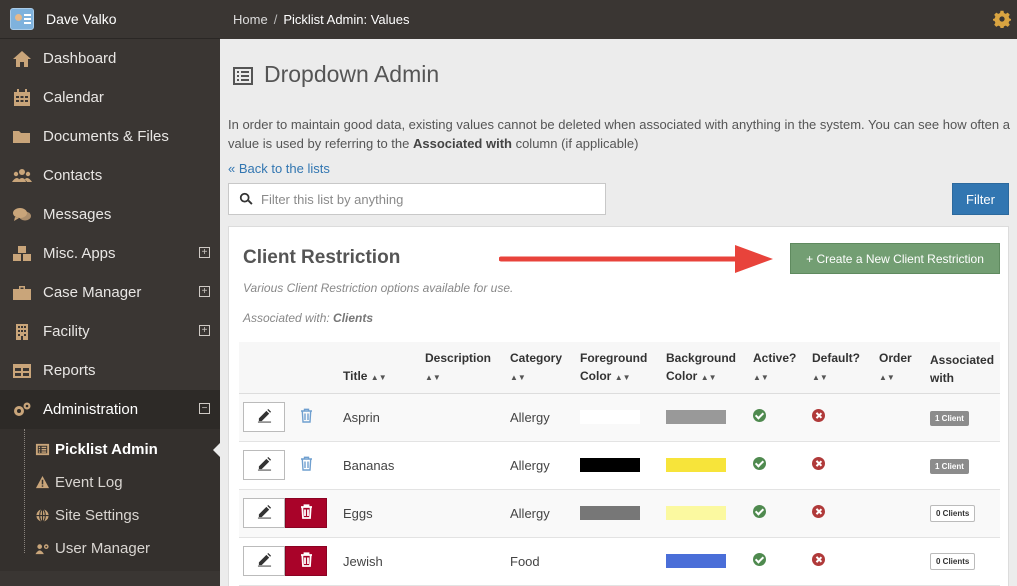  Describe the element at coordinates (110, 175) in the screenshot. I see `sidebar-item-contacts: Contacts` at that location.